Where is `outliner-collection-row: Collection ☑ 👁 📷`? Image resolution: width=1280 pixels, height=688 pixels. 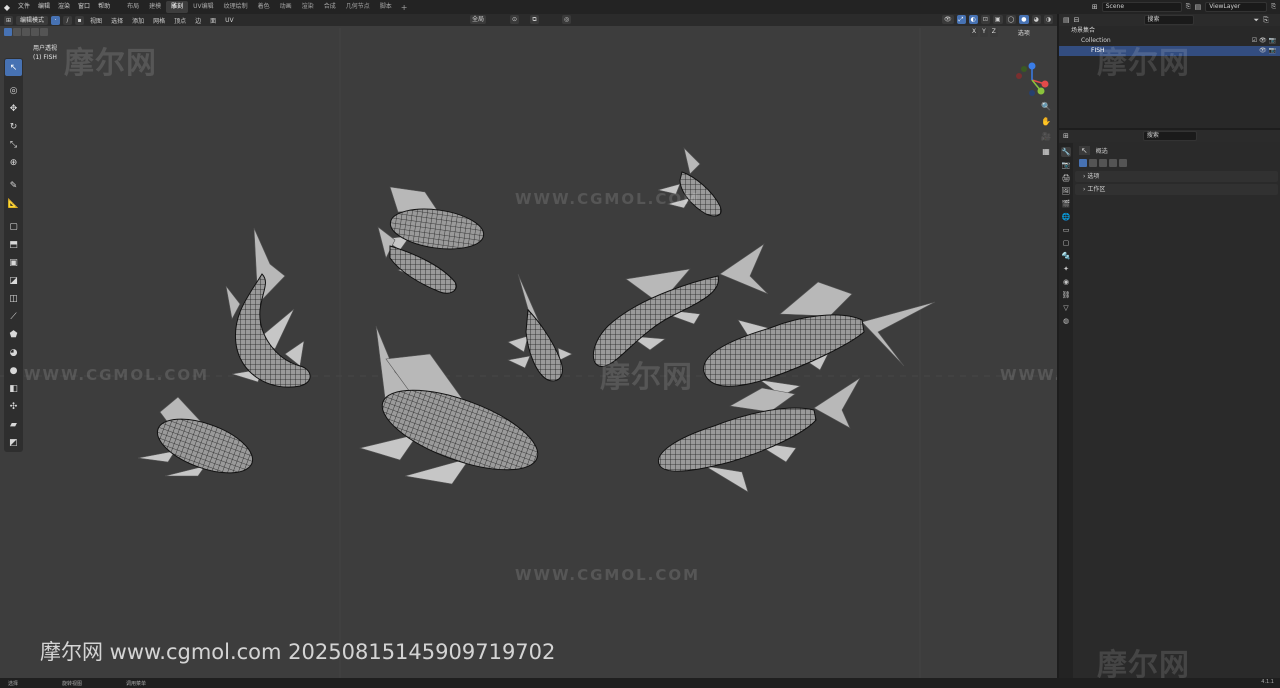 outliner-collection-row: Collection ☑ 👁 📷 is located at coordinates (1169, 41).